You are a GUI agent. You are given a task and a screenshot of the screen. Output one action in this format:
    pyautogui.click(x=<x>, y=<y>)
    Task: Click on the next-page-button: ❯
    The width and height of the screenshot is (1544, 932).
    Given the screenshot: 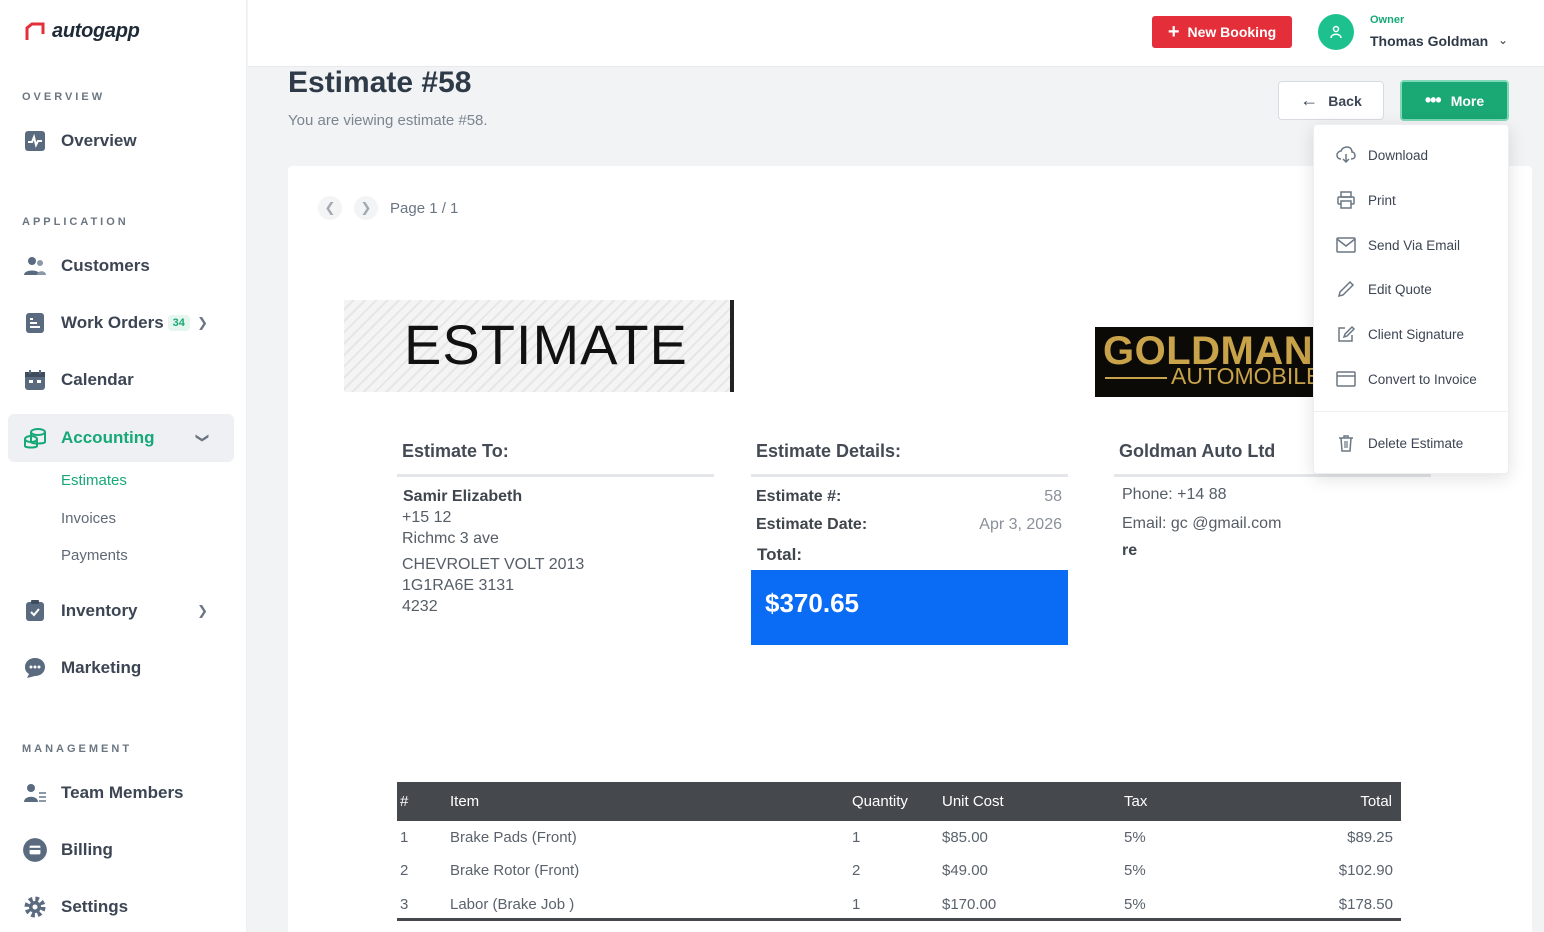 What is the action you would take?
    pyautogui.click(x=366, y=208)
    